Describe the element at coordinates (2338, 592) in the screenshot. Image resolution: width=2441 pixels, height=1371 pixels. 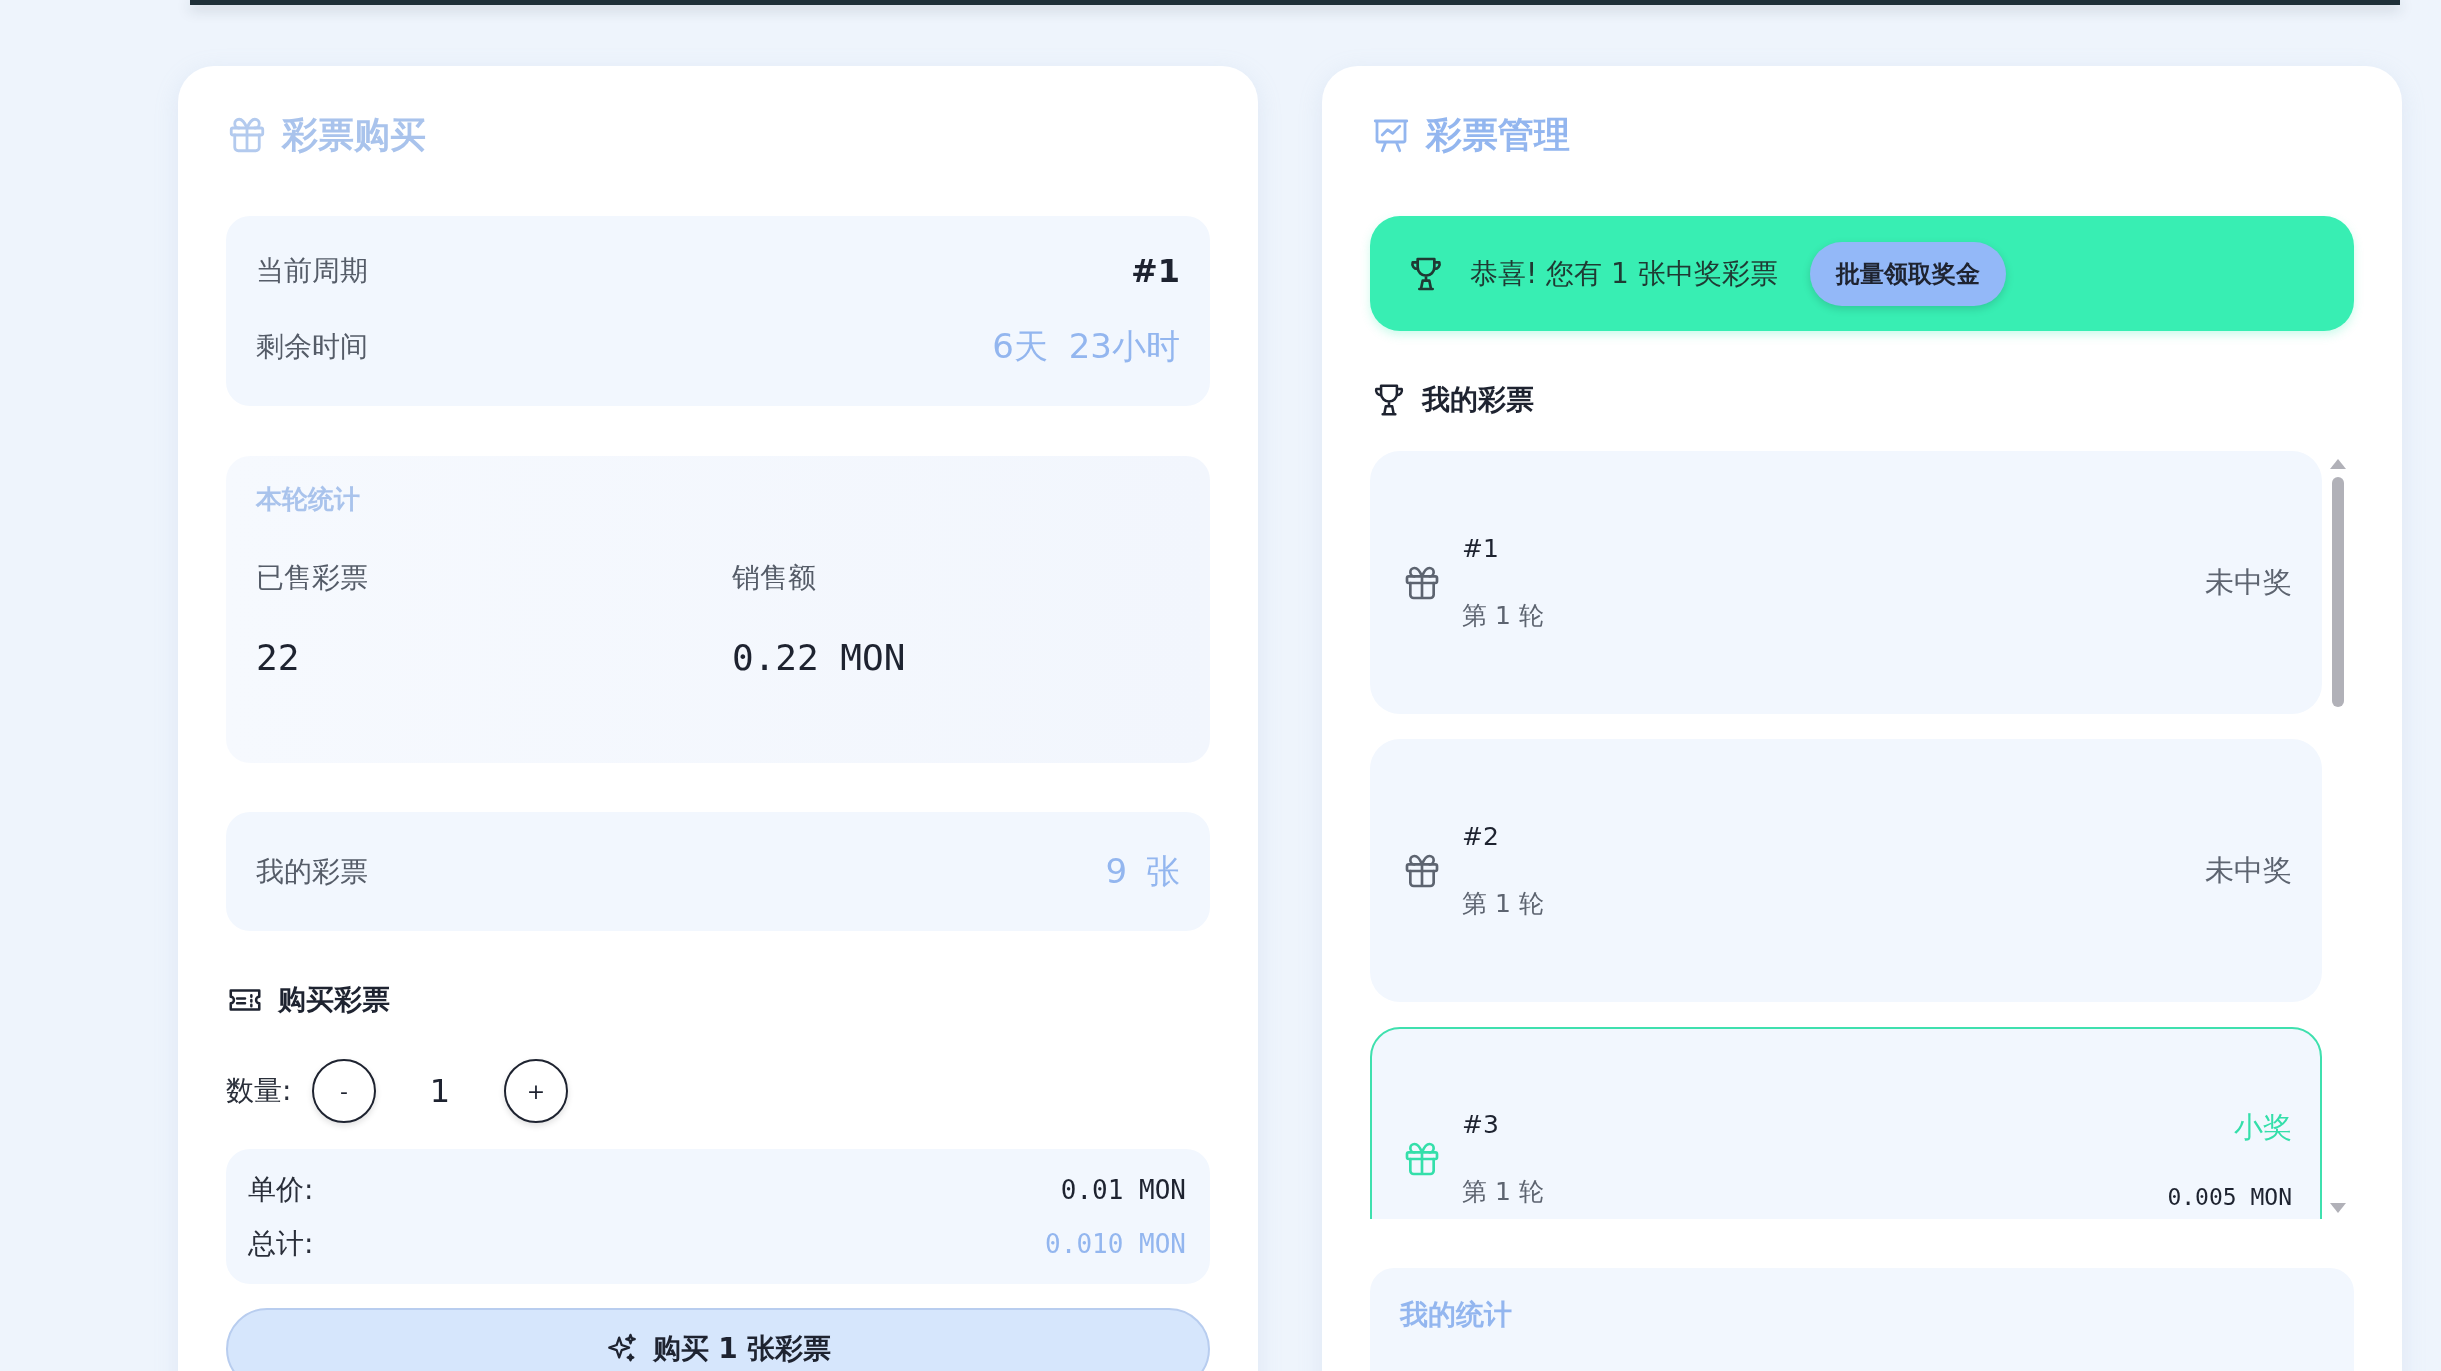
I see `scrollbar-thumb` at that location.